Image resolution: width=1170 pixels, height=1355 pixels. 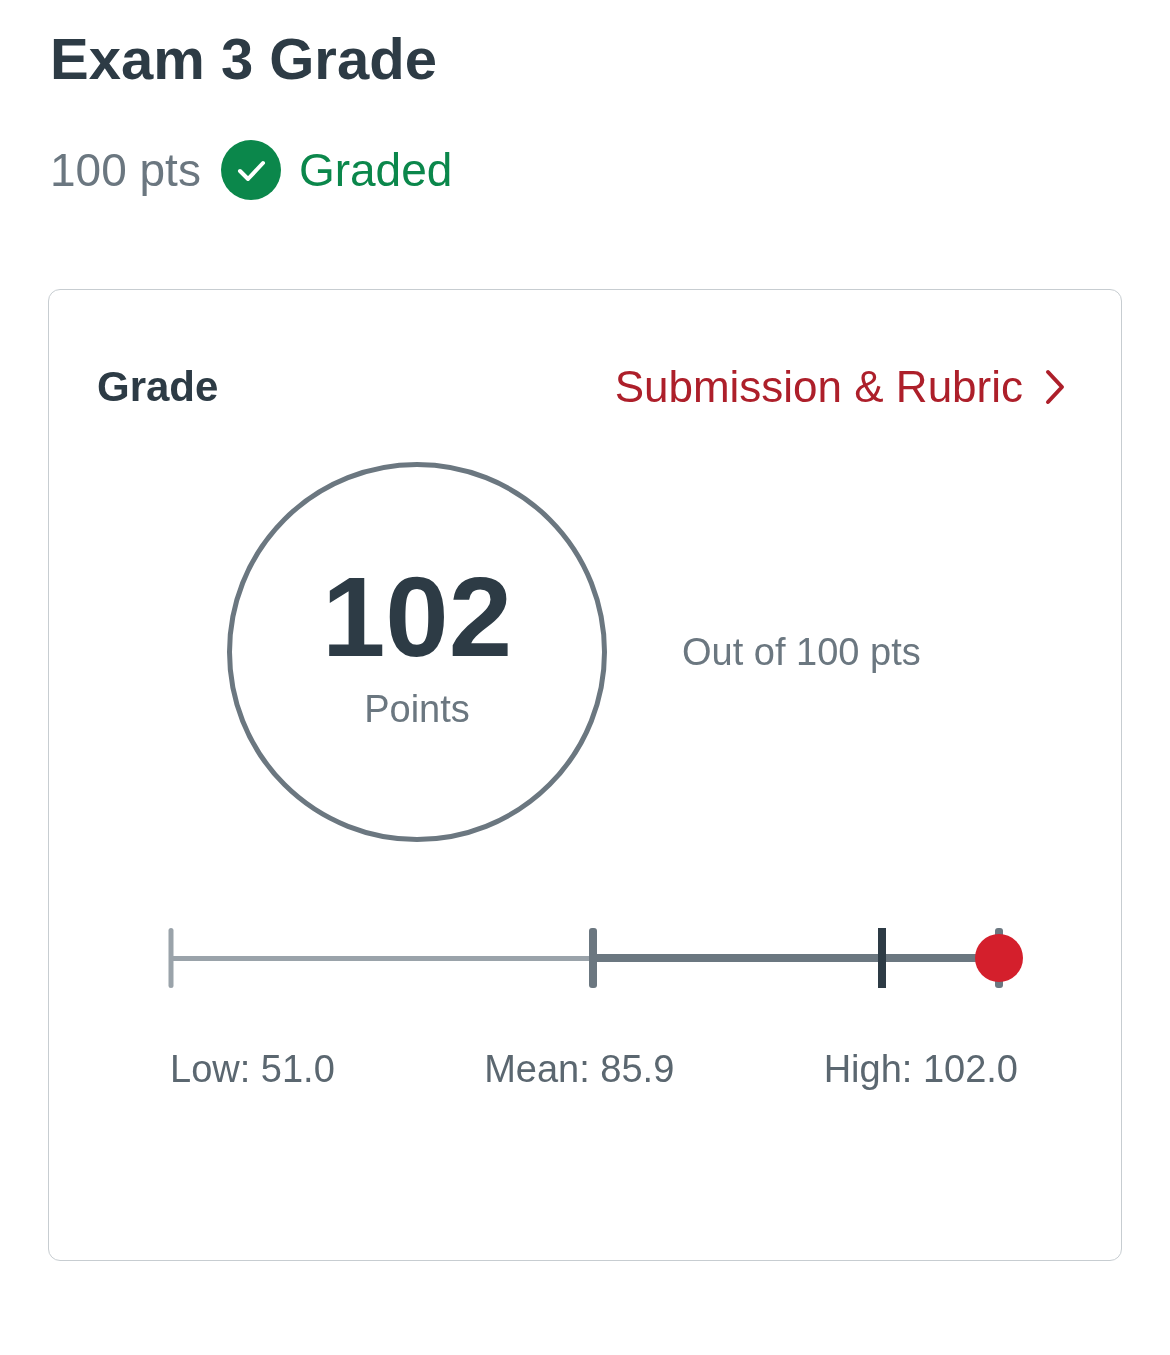 I want to click on score-unit: Points, so click(x=417, y=709).